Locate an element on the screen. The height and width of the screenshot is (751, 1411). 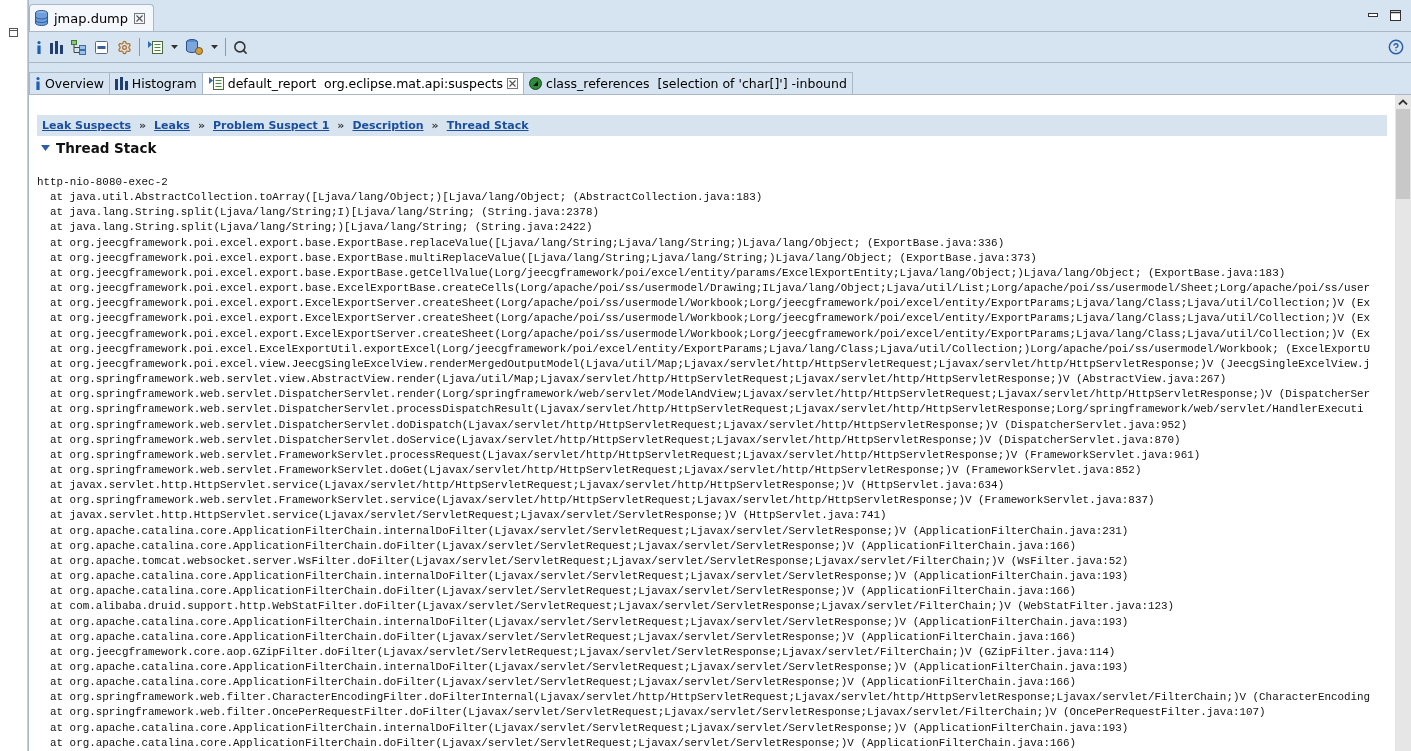
tab: class_references [selection of 'char[]'] -inbound is located at coordinates (688, 83).